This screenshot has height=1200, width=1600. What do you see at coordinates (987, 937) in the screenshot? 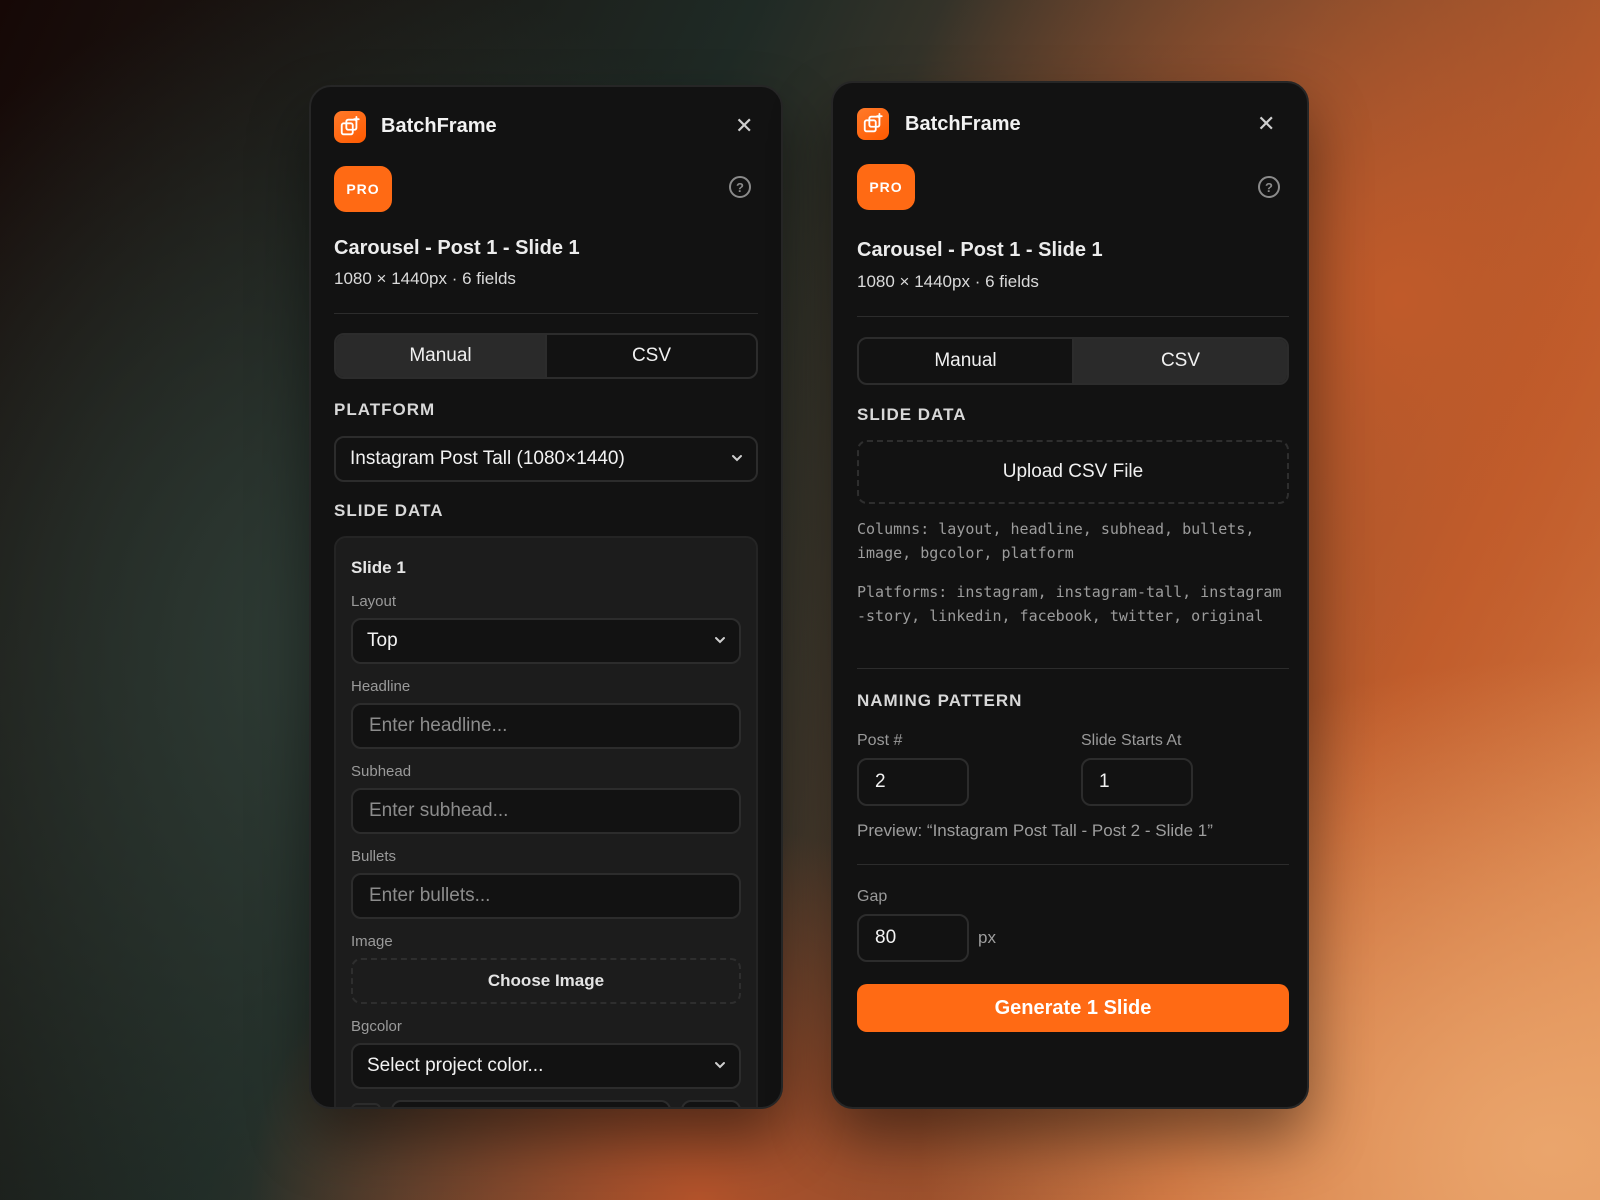
I see `gap-unit: px` at bounding box center [987, 937].